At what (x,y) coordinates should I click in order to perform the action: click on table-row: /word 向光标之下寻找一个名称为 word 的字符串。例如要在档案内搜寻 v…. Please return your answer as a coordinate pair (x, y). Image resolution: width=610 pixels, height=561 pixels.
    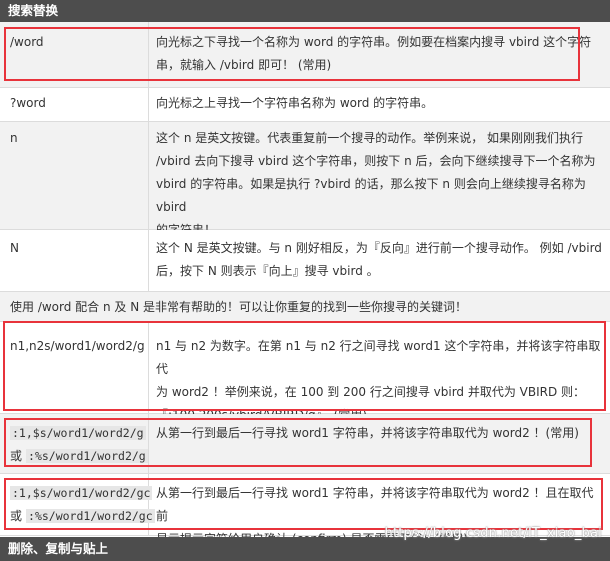
    Looking at the image, I should click on (305, 55).